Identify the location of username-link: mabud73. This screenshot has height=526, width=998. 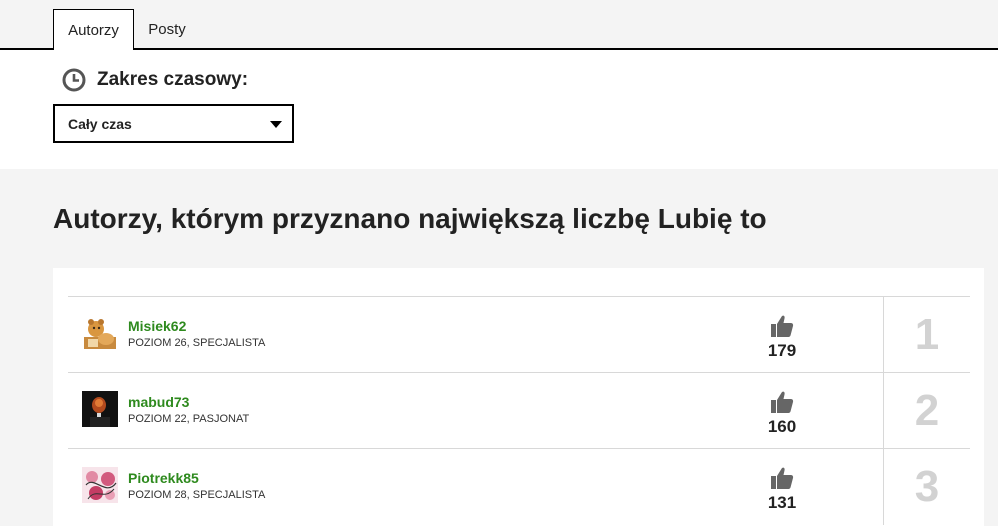
(158, 402).